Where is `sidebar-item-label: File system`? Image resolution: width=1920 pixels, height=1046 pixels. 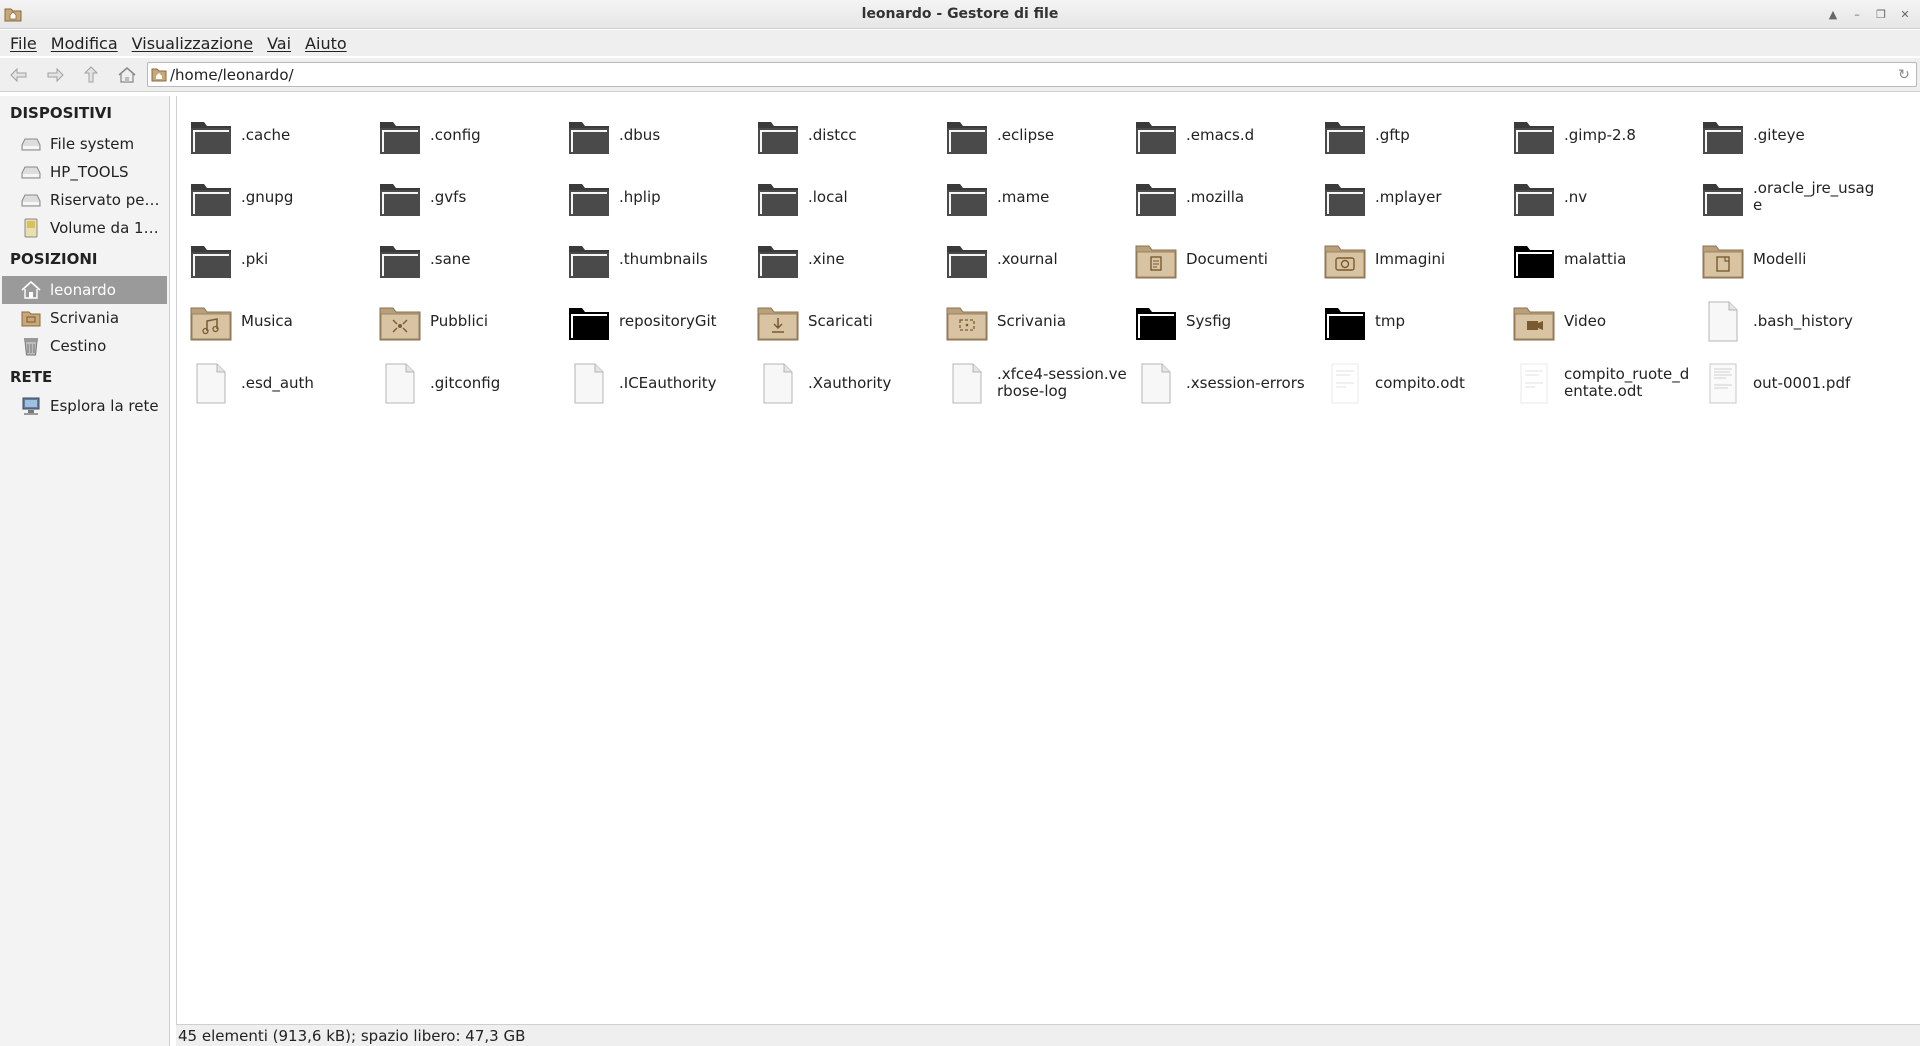 sidebar-item-label: File system is located at coordinates (92, 144).